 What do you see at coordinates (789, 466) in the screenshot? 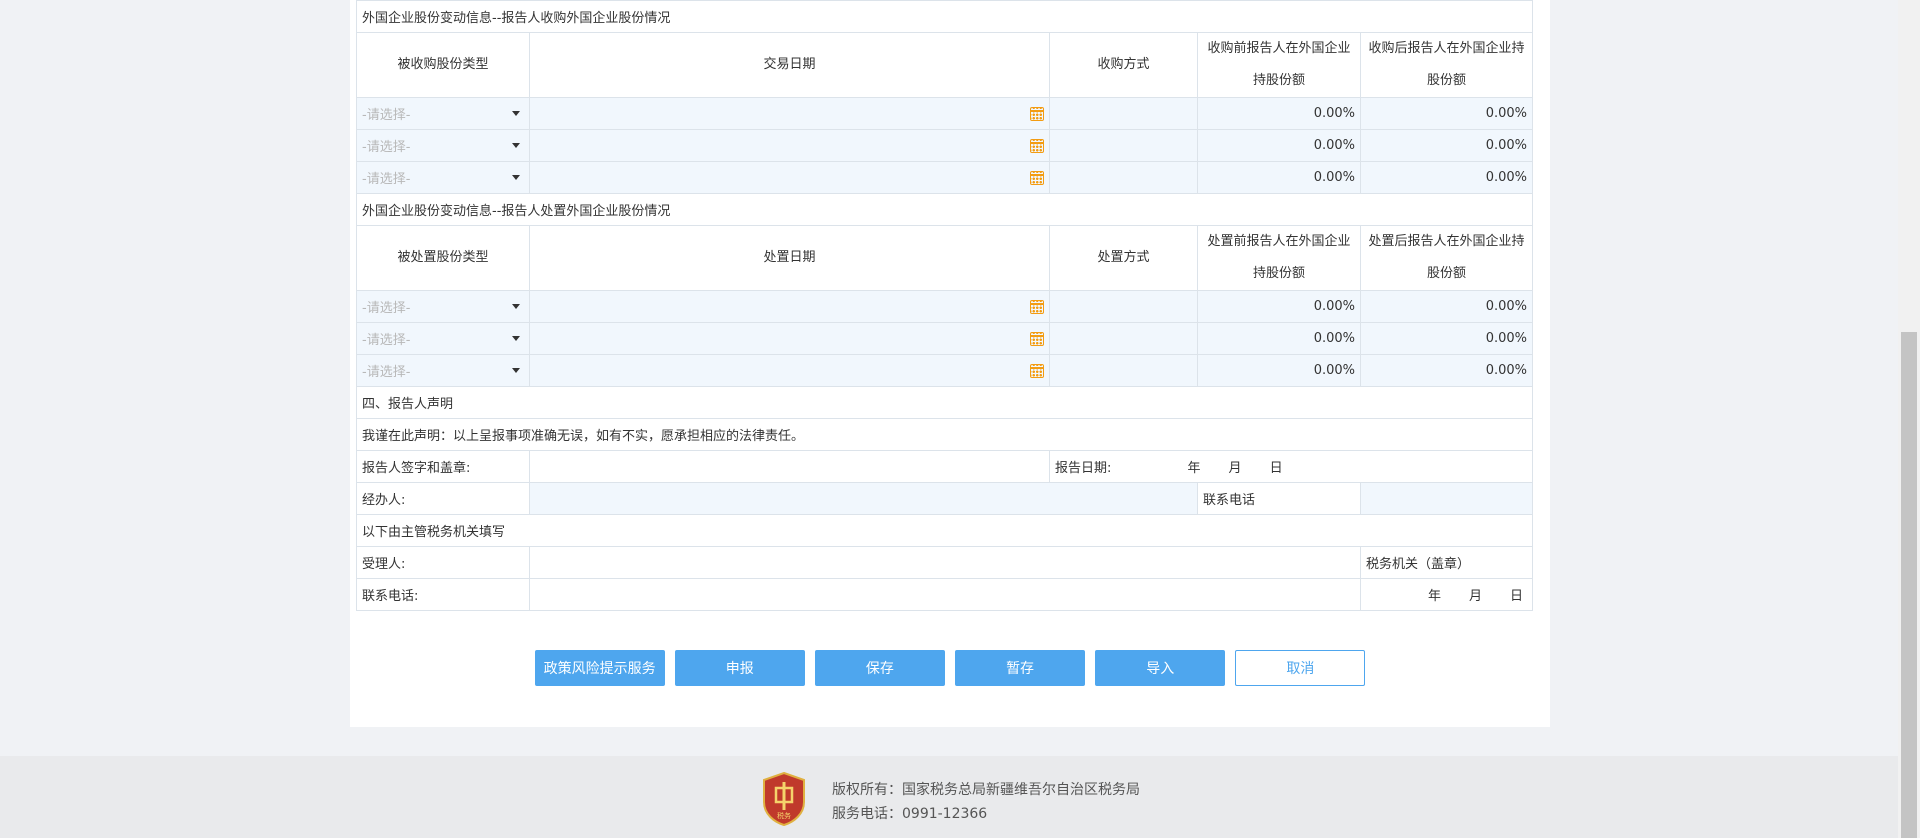
I see `sign-field` at bounding box center [789, 466].